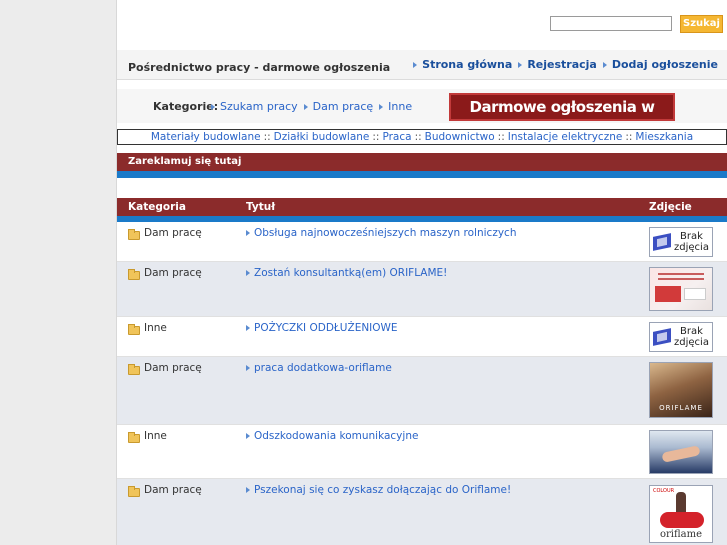  I want to click on search-bar: Szukaj, so click(422, 25).